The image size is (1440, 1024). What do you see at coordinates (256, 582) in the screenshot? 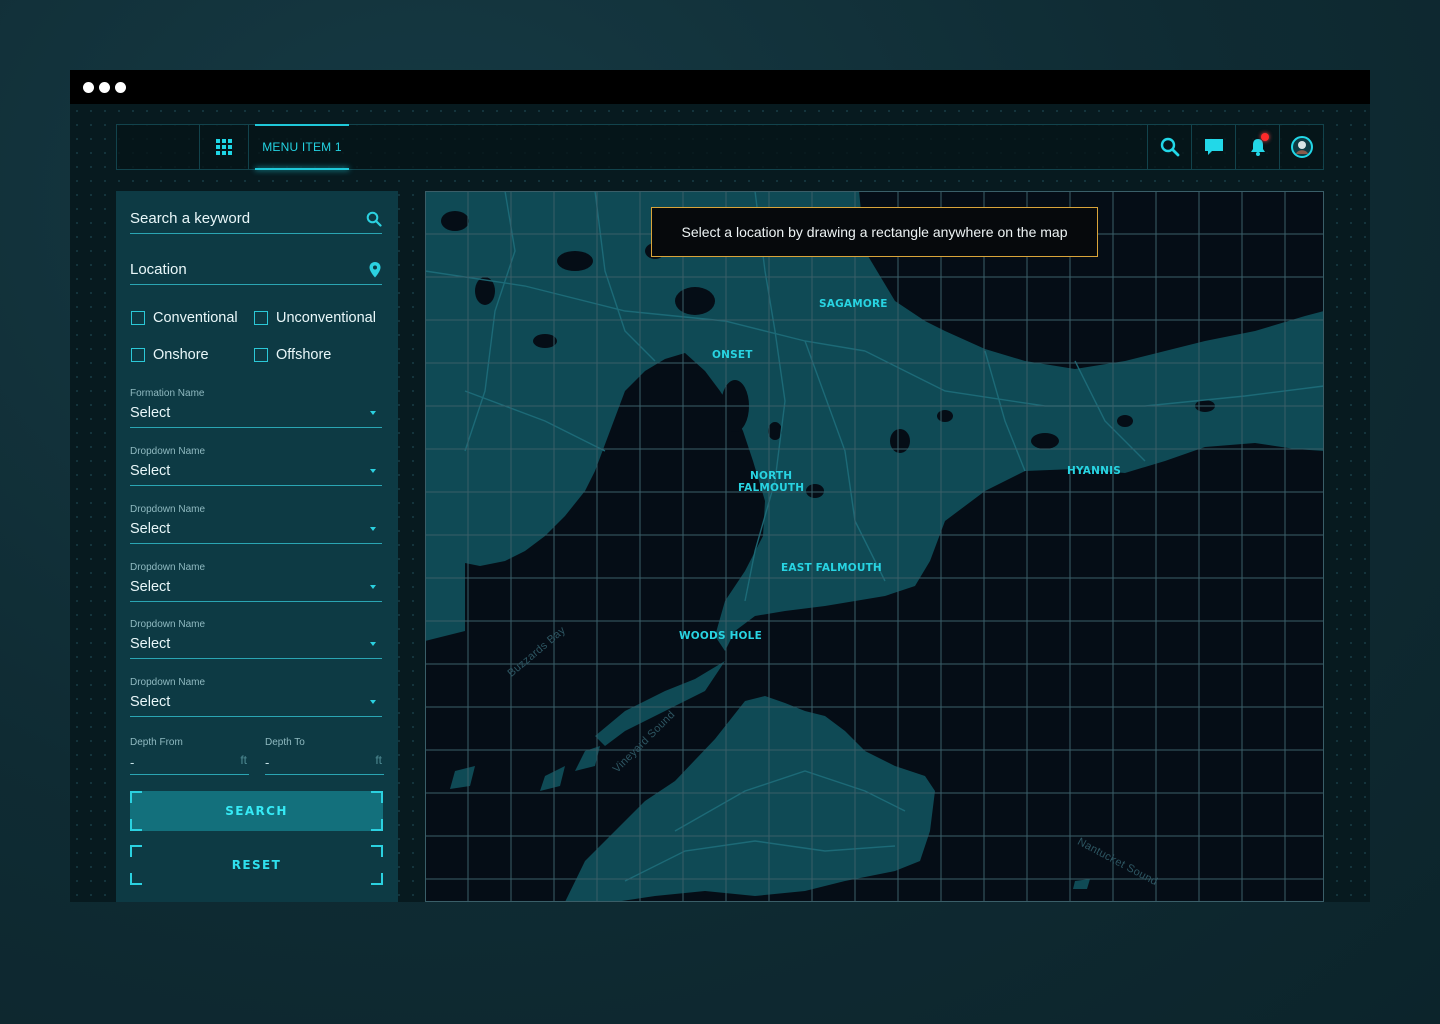
I see `dropdown-4: Dropdown Name Select` at bounding box center [256, 582].